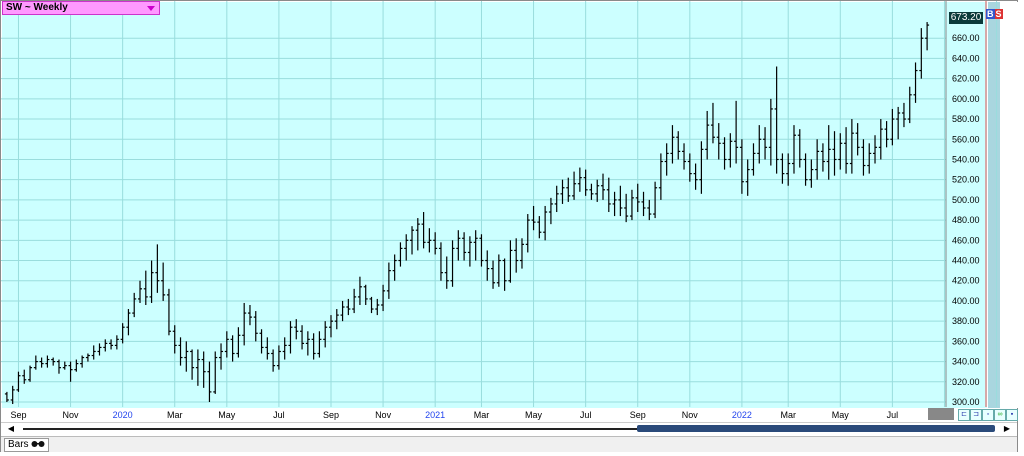 The image size is (1024, 456). Describe the element at coordinates (966, 18) in the screenshot. I see `last-price-badge: 673.20` at that location.